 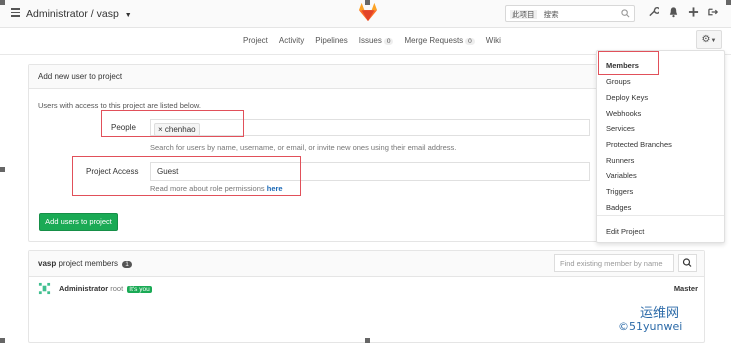 I want to click on member-search-button, so click(x=687, y=263).